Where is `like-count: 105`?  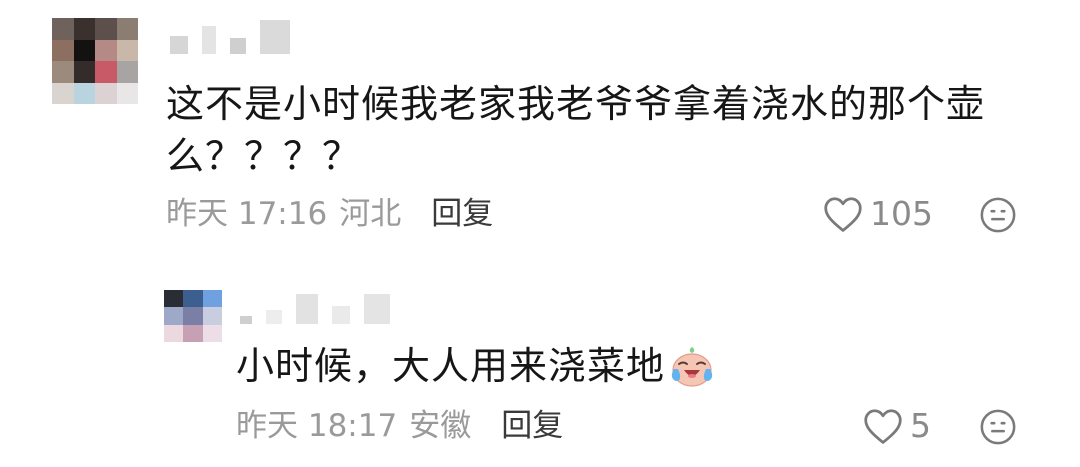
like-count: 105 is located at coordinates (901, 213).